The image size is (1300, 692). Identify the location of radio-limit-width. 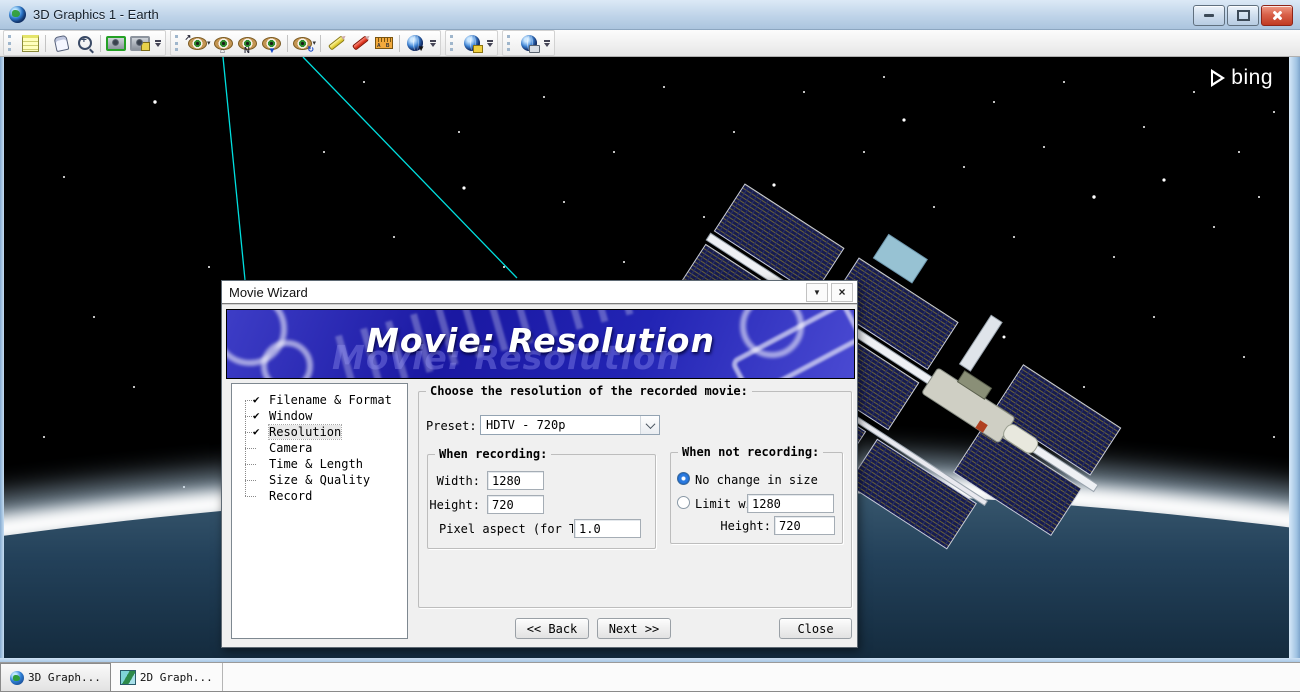
(683, 502).